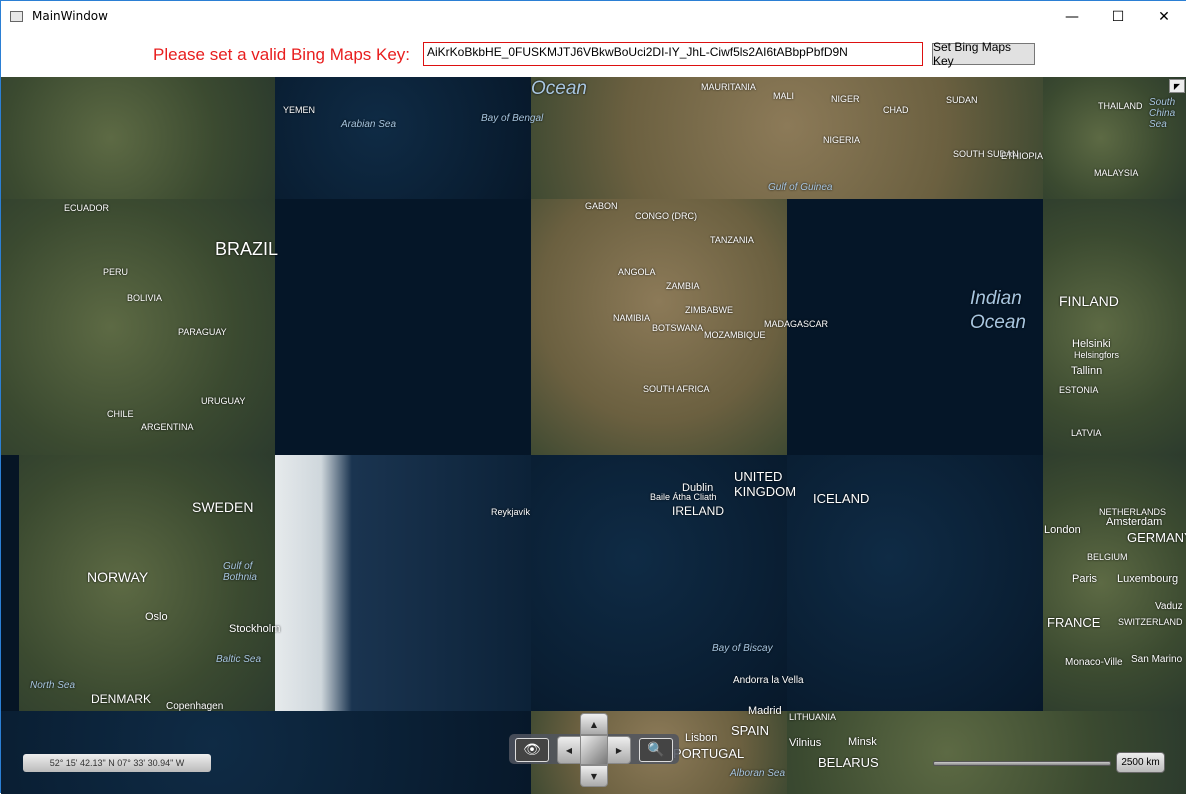  I want to click on map-label: Paris, so click(1085, 579).